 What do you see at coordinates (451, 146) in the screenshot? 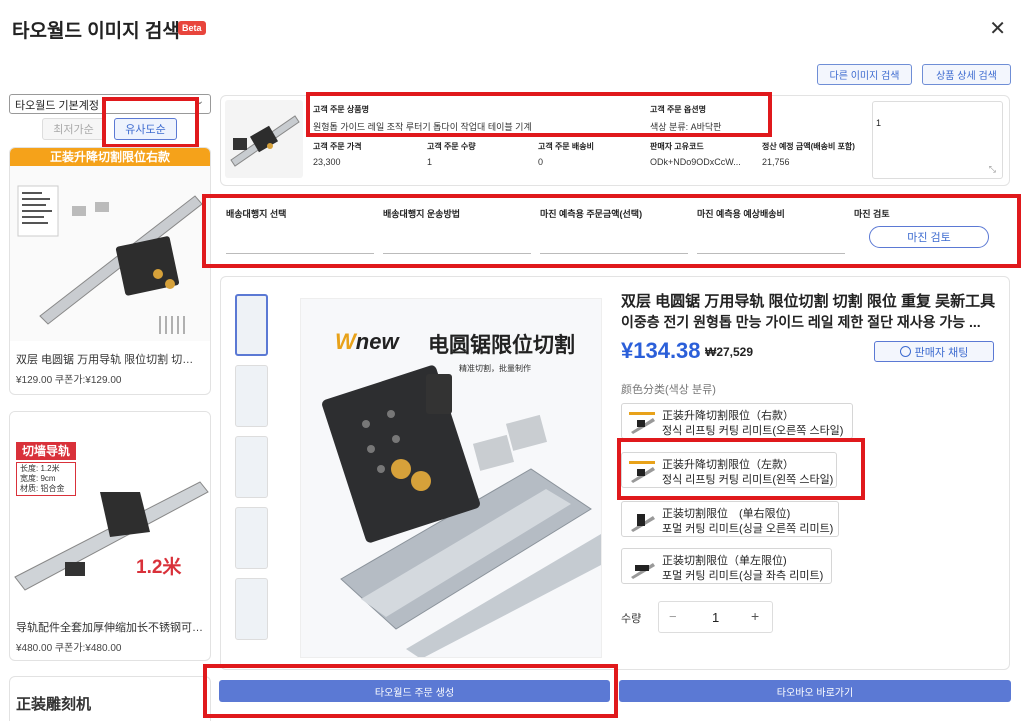
I see `order-qty-label: 고객 주문 수량` at bounding box center [451, 146].